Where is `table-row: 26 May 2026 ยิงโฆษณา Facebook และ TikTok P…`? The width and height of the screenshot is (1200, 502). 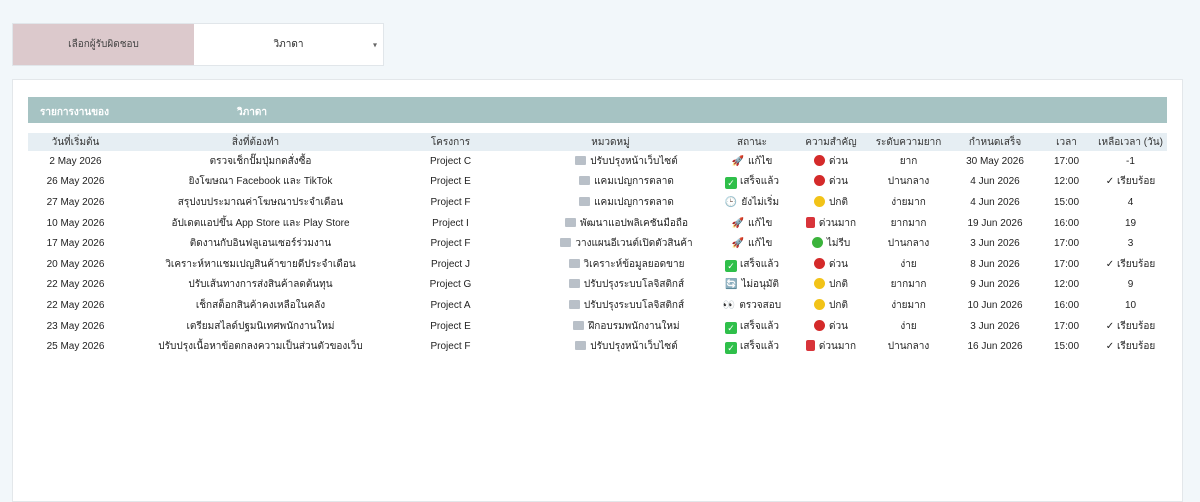
table-row: 26 May 2026 ยิงโฆษณา Facebook และ TikTok P… is located at coordinates (597, 182).